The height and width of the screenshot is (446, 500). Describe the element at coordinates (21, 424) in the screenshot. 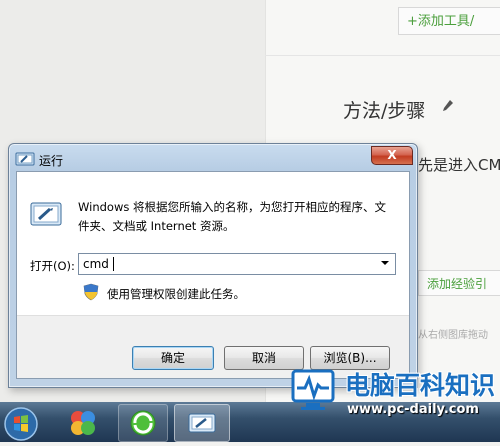

I see `windows-start-icon` at that location.